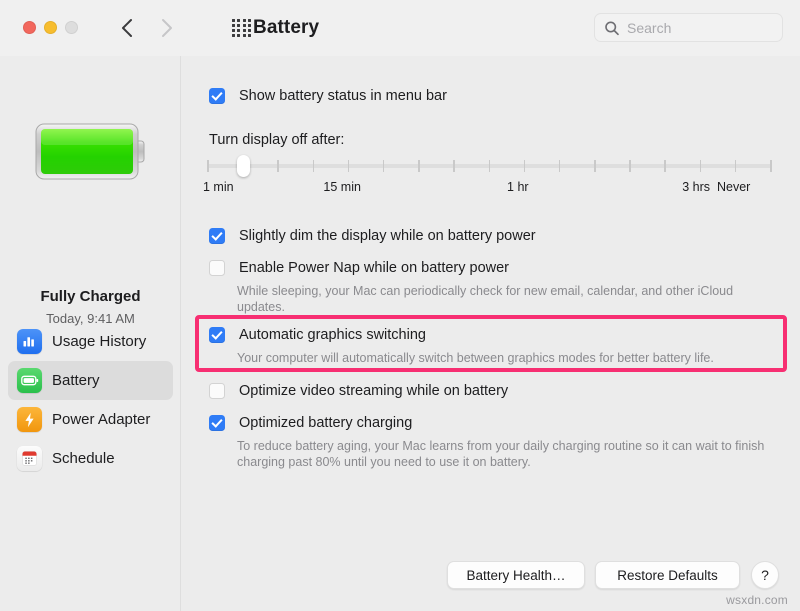 The image size is (800, 611). I want to click on search-field: Search, so click(688, 27).